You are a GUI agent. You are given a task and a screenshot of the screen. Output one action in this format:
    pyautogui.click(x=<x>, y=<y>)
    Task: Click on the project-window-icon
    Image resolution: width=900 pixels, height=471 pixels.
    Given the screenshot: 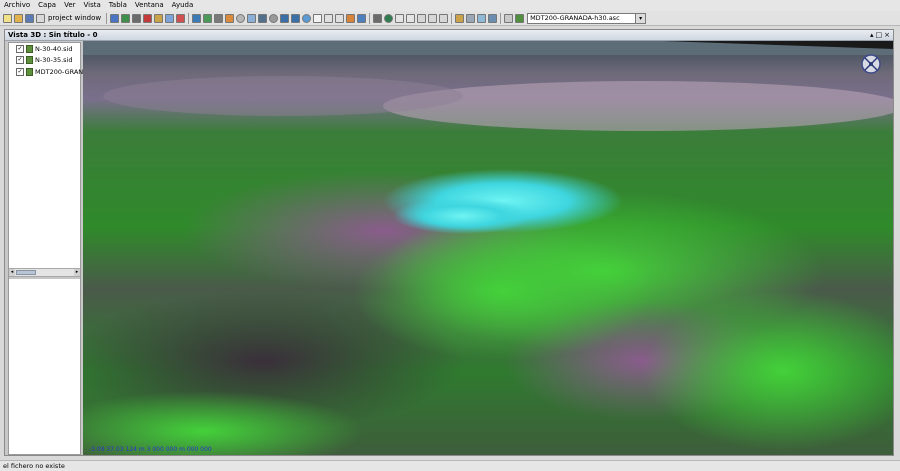 What is the action you would take?
    pyautogui.click(x=40, y=18)
    